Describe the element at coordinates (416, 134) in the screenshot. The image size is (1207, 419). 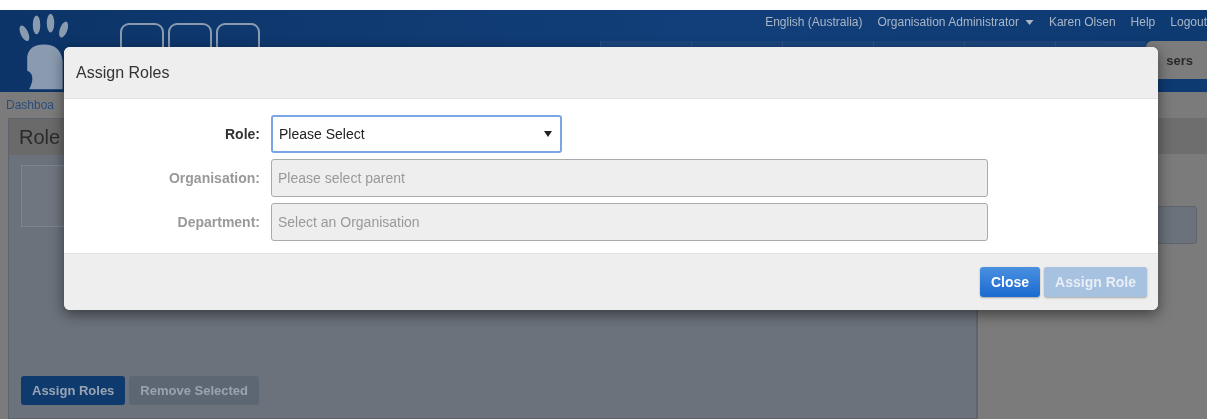
I see `role-dropdown: Please Select` at that location.